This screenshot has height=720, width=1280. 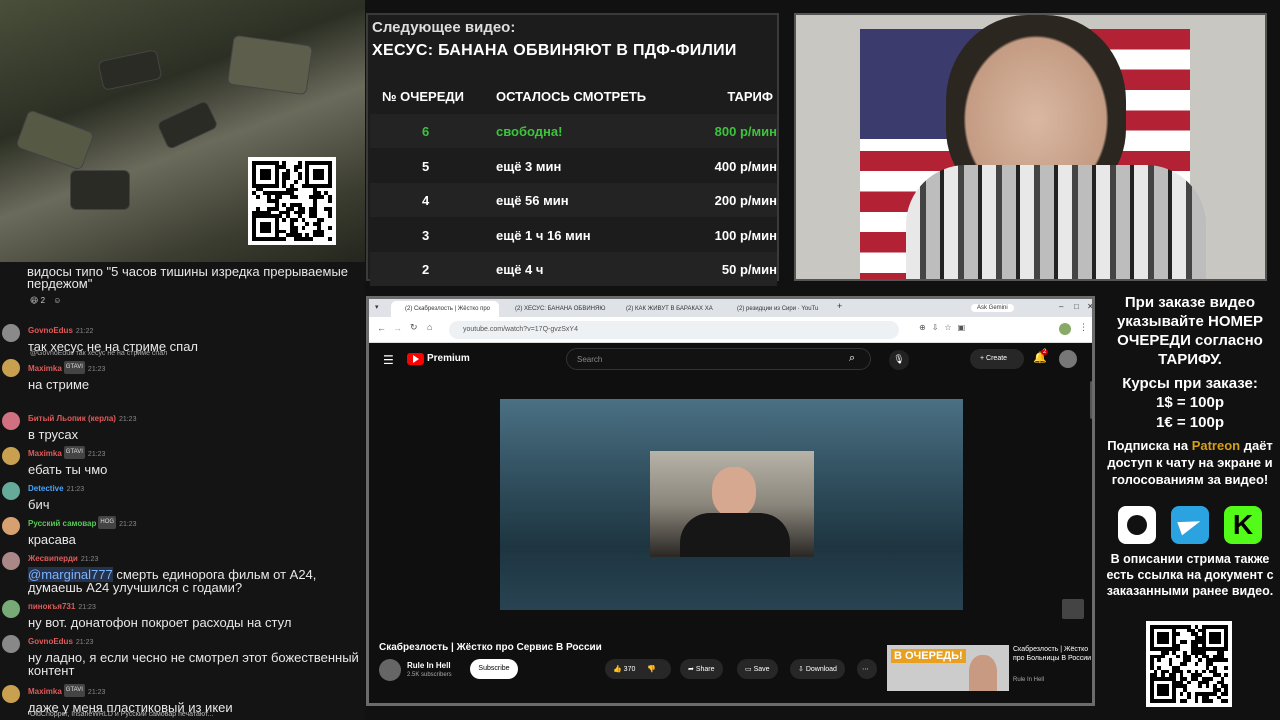 What do you see at coordinates (1137, 525) in the screenshot?
I see `patreon-icon` at bounding box center [1137, 525].